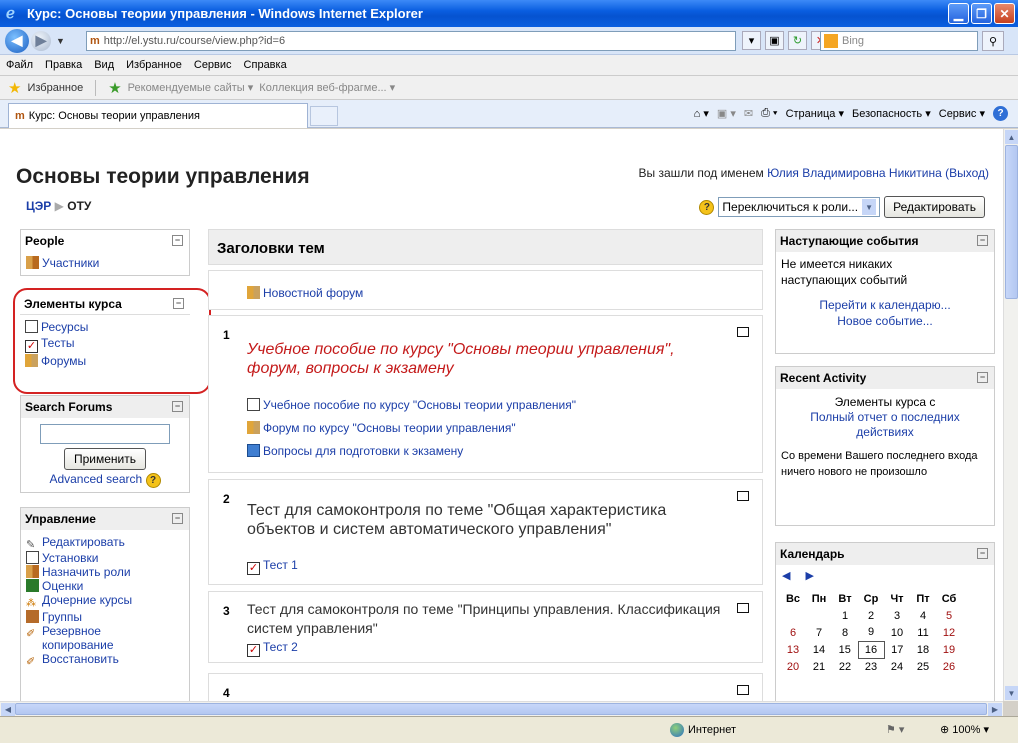 The image size is (1018, 743). I want to click on new-tab-button, so click(324, 116).